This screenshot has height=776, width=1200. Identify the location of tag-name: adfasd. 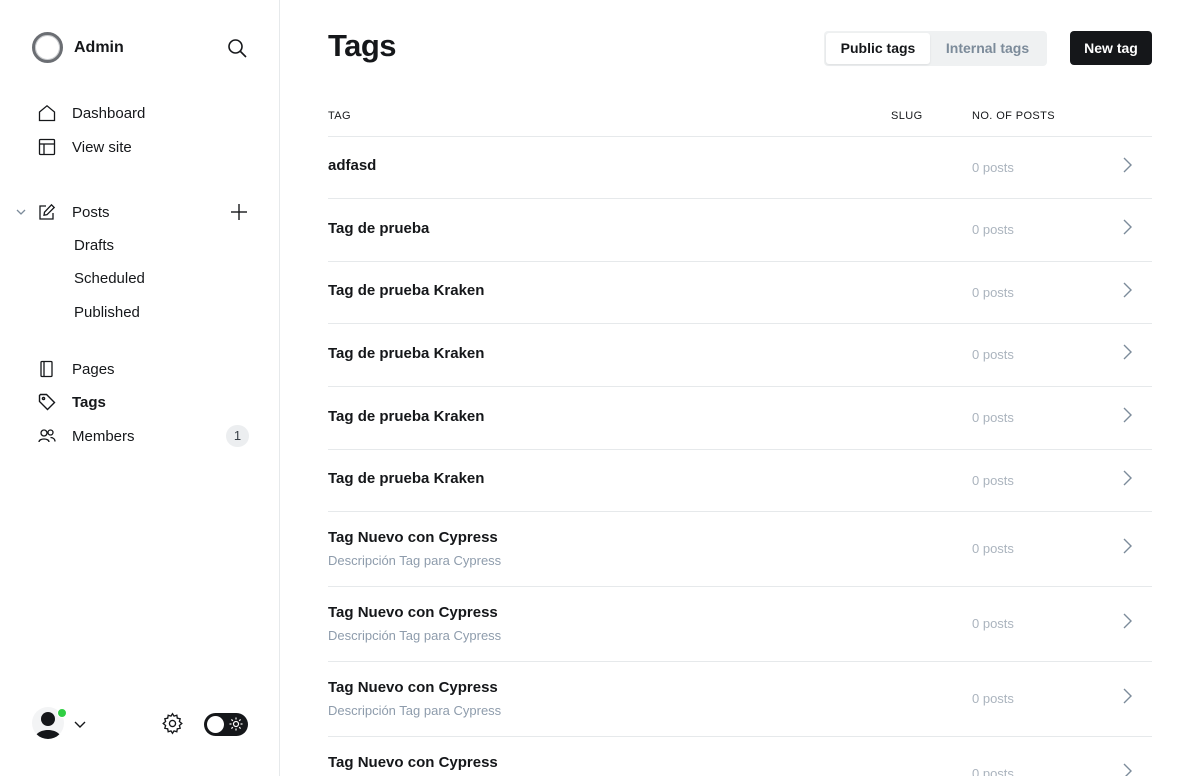
(352, 165).